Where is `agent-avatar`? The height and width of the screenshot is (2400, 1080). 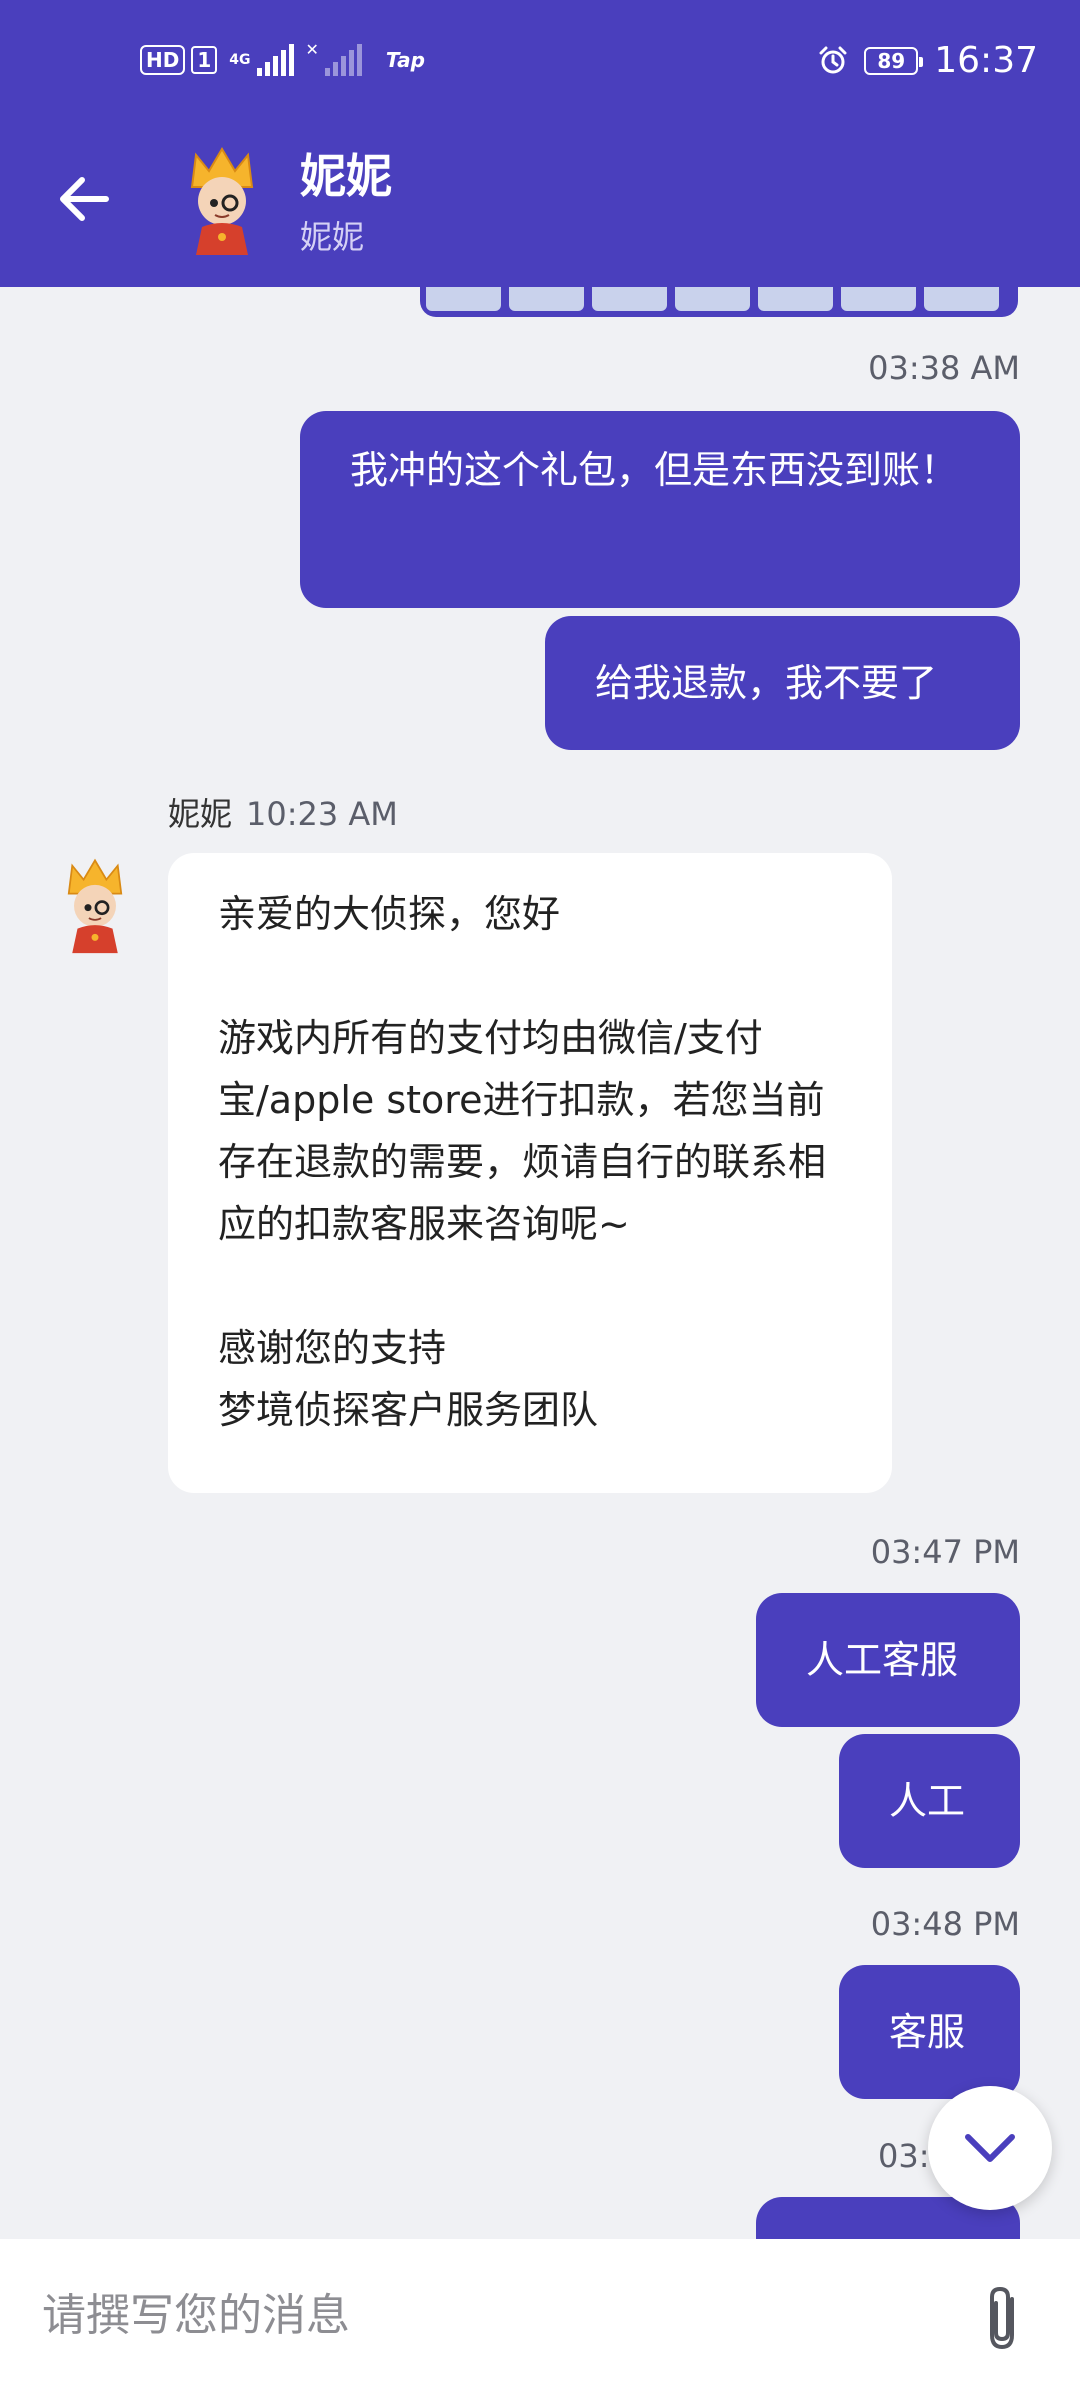
agent-avatar is located at coordinates (95, 906).